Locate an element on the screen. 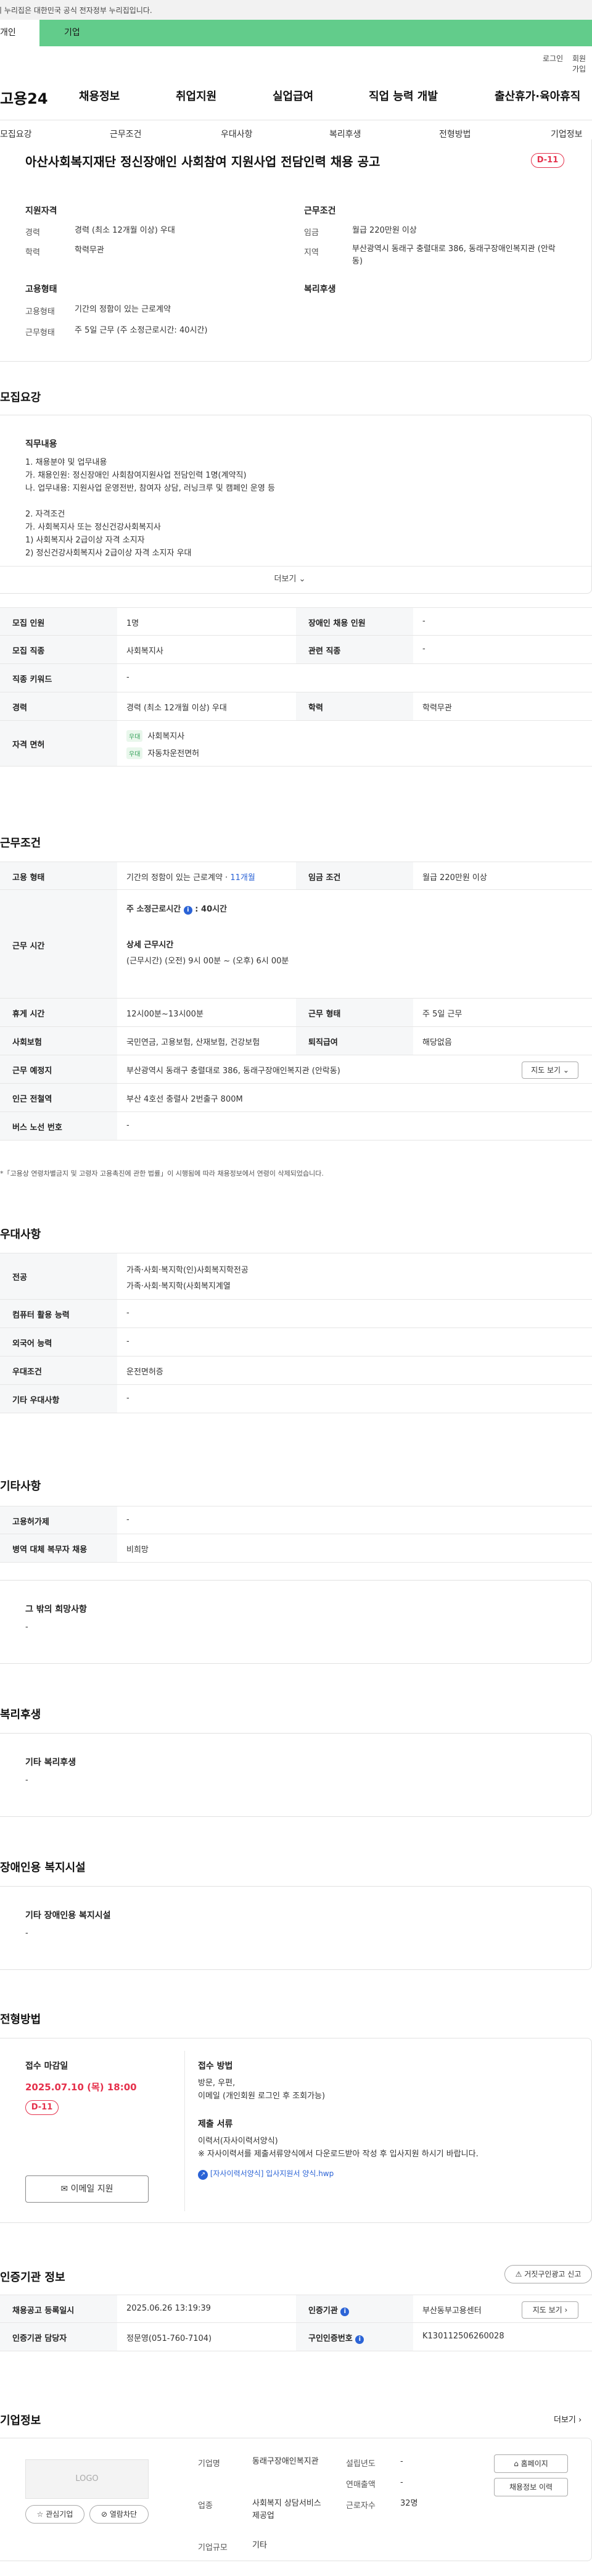 This screenshot has height=2576, width=592. row-value: 사회복지사 is located at coordinates (145, 651).